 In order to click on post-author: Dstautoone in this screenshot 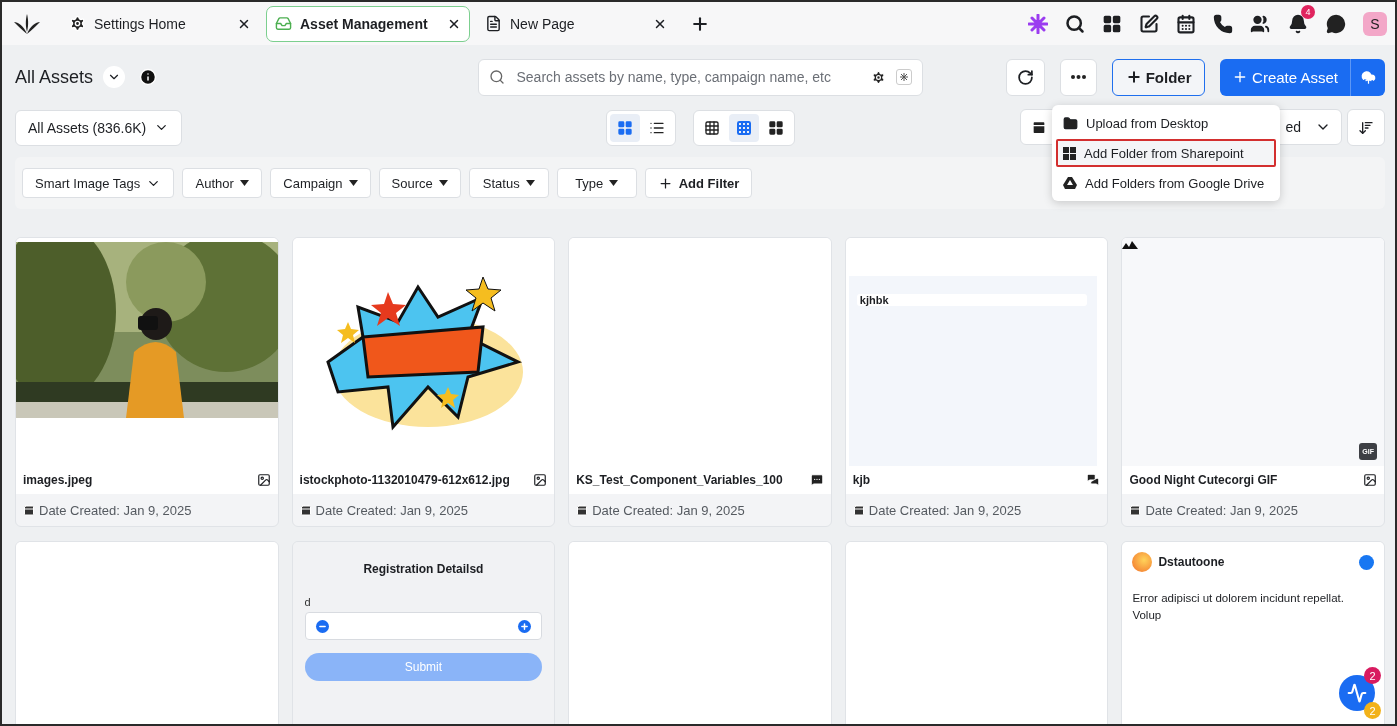, I will do `click(1192, 562)`.